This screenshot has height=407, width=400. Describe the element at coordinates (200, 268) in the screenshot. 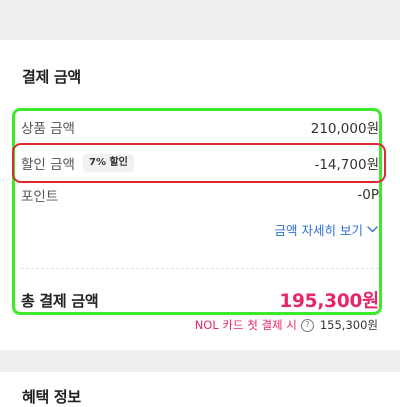

I see `dashed-divider` at that location.